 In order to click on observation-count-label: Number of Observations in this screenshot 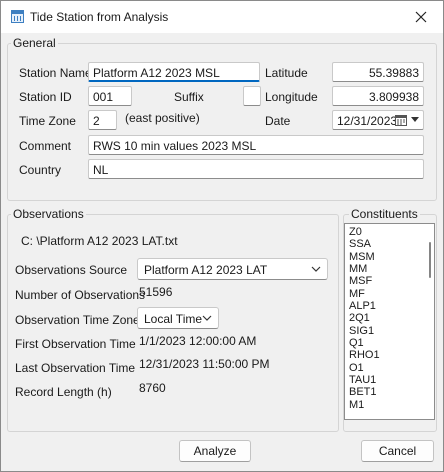, I will do `click(80, 295)`.